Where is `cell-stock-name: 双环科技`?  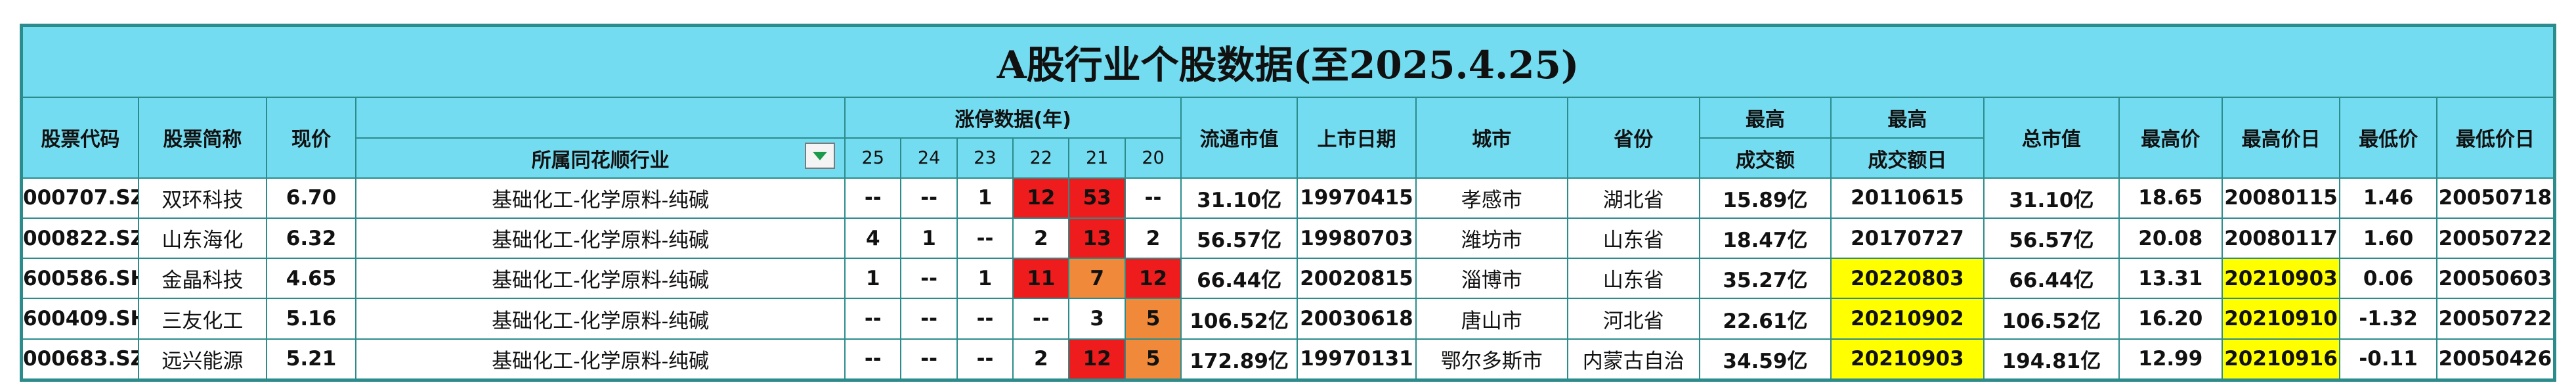
cell-stock-name: 双环科技 is located at coordinates (202, 198).